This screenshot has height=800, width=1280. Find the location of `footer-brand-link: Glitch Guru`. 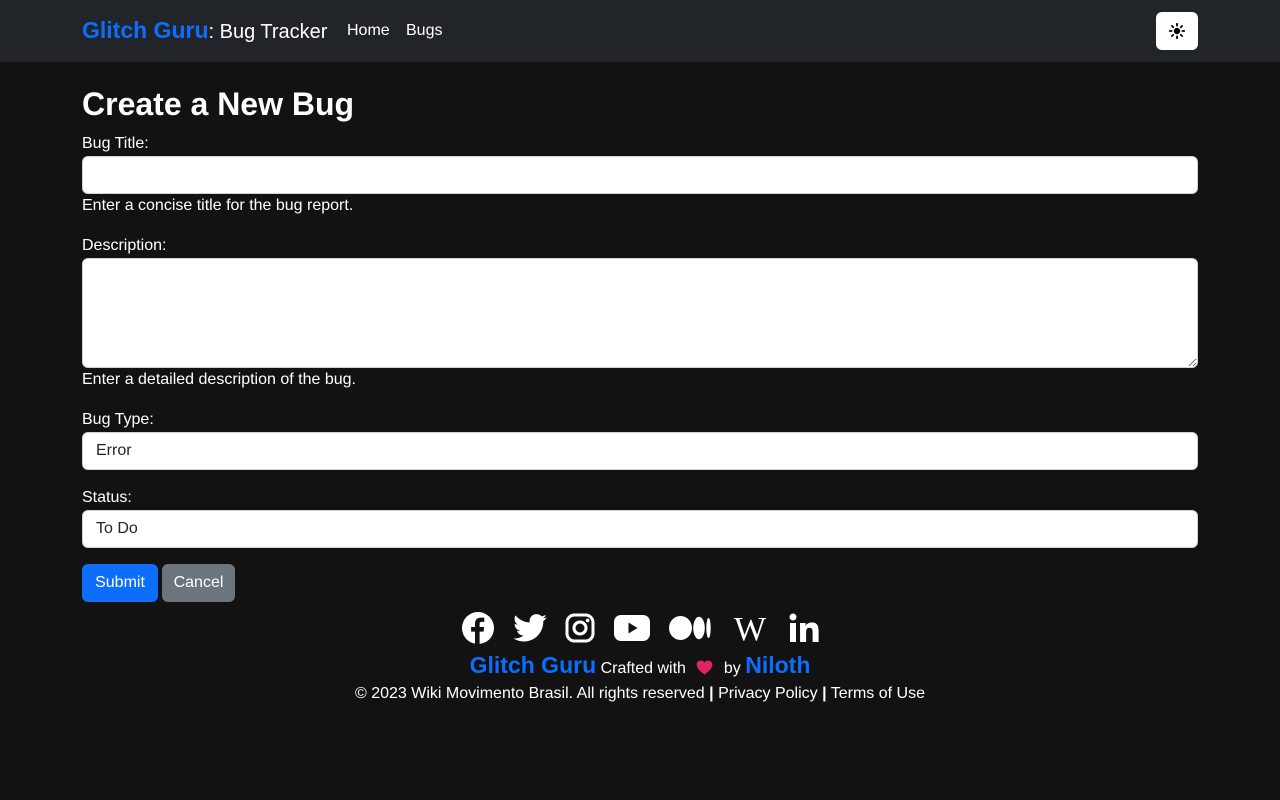

footer-brand-link: Glitch Guru is located at coordinates (533, 665).